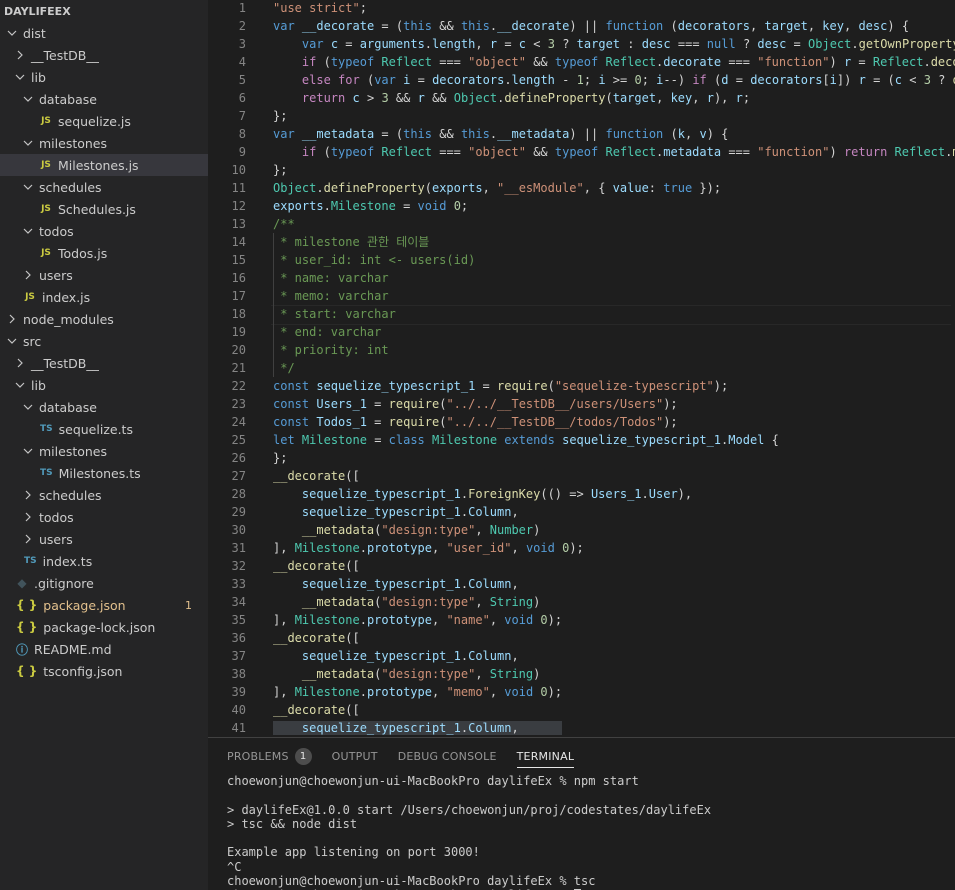  What do you see at coordinates (104, 11) in the screenshot?
I see `explorer-header: DAYLIFEEX` at bounding box center [104, 11].